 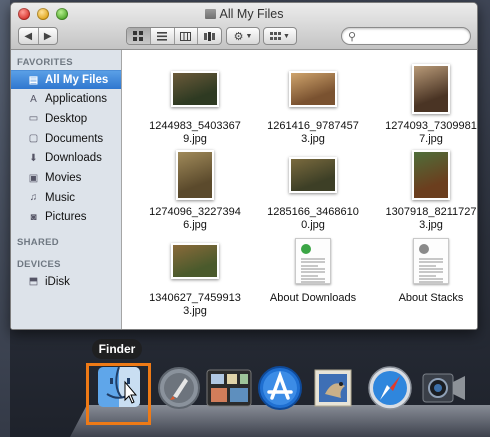 What do you see at coordinates (431, 212) in the screenshot?
I see `file-name-line1: 1307918_8211727` at bounding box center [431, 212].